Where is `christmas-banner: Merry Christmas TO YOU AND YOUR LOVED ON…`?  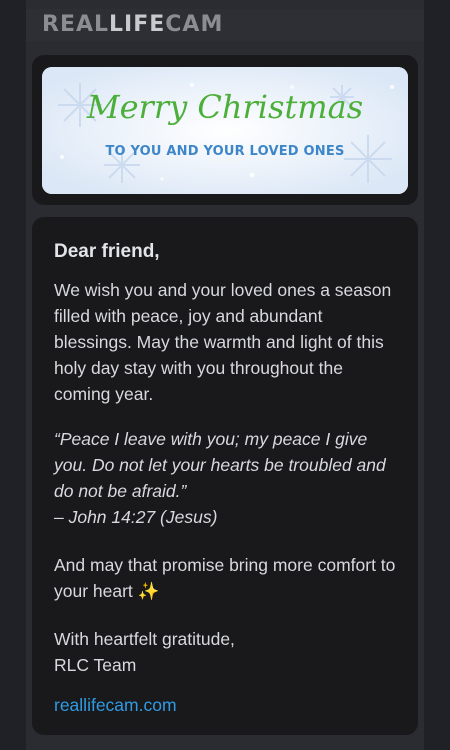
christmas-banner: Merry Christmas TO YOU AND YOUR LOVED ON… is located at coordinates (225, 130).